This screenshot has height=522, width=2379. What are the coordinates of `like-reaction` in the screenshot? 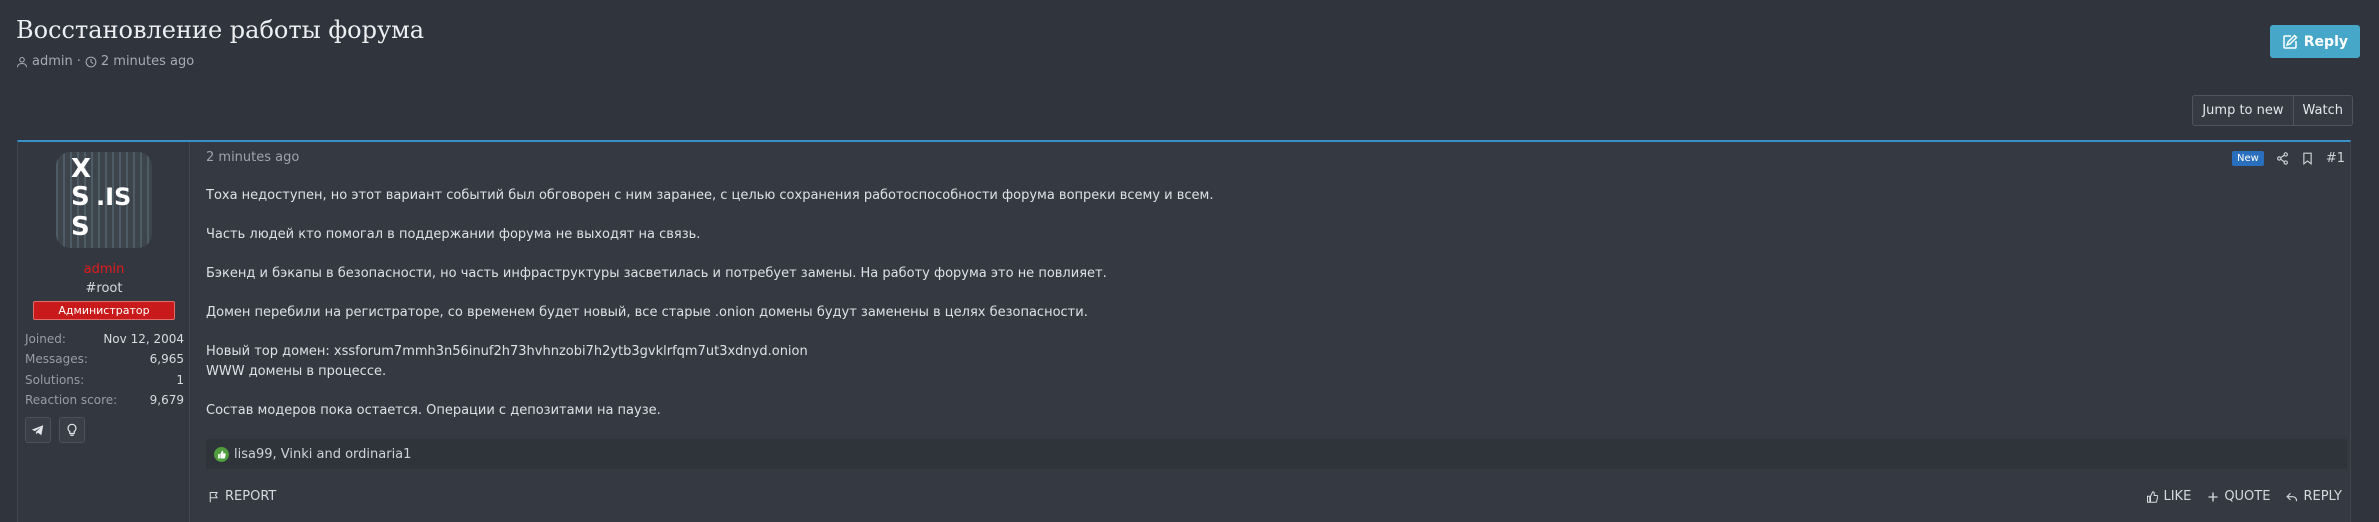 It's located at (221, 454).